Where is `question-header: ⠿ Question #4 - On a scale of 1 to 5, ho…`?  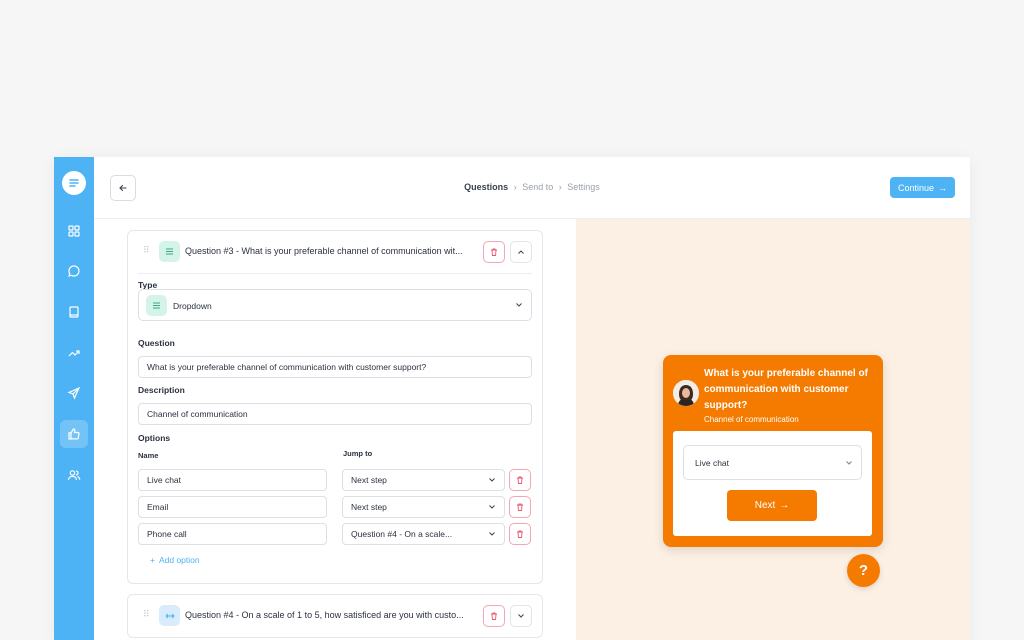
question-header: ⠿ Question #4 - On a scale of 1 to 5, ho… is located at coordinates (335, 616).